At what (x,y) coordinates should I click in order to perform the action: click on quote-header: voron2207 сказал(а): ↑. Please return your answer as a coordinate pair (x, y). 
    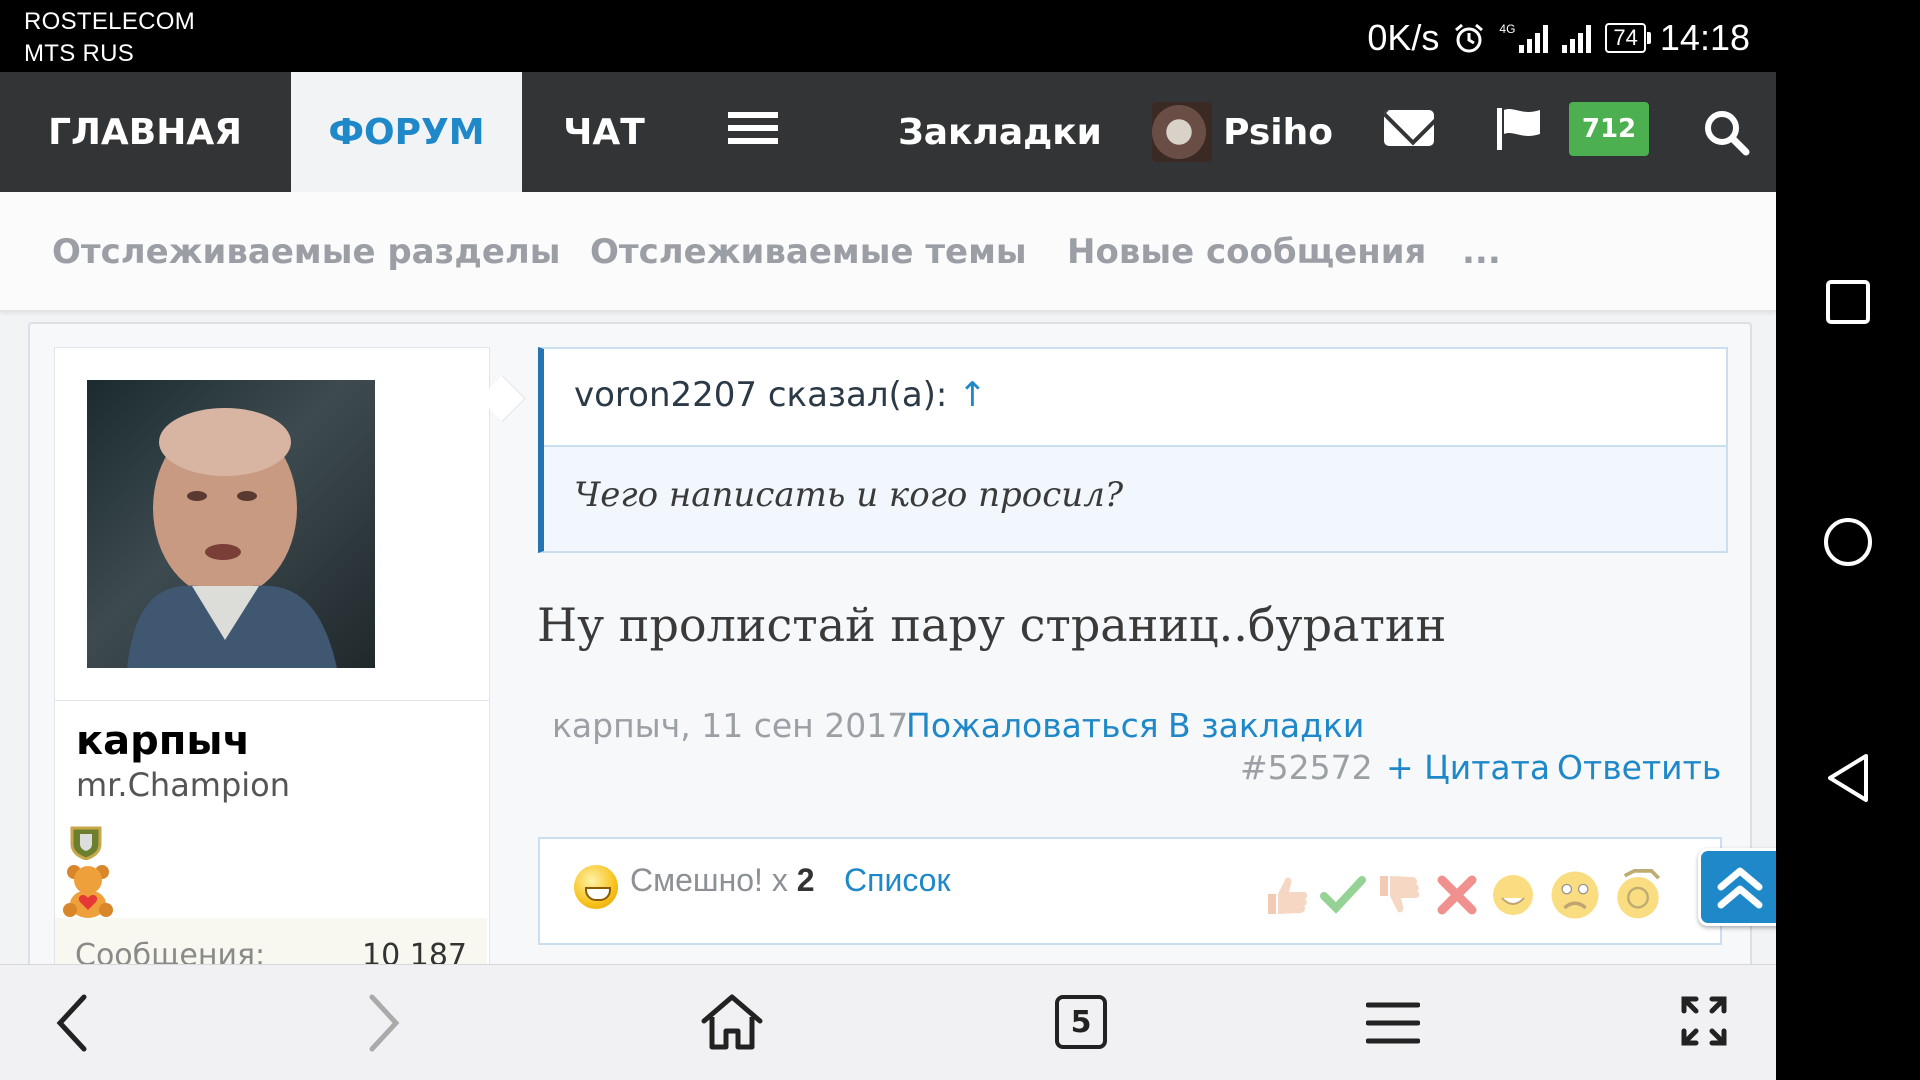
    Looking at the image, I should click on (1135, 398).